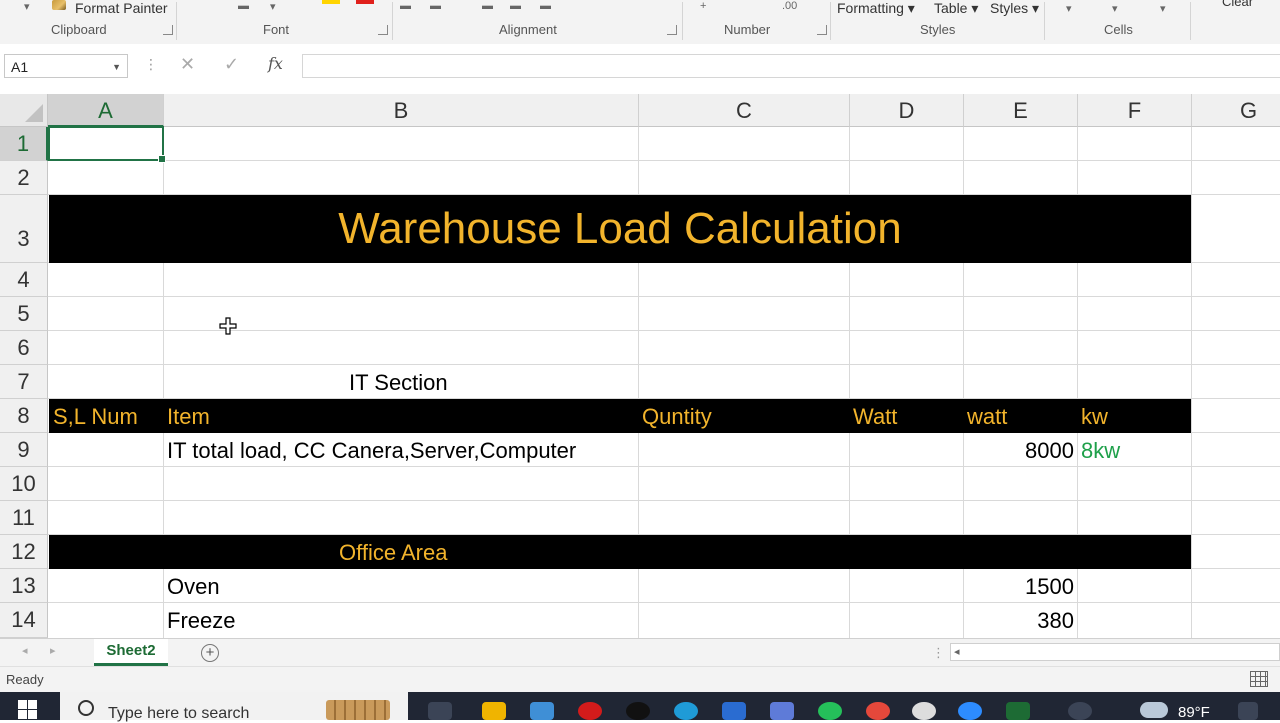  I want to click on row-header-11: 11, so click(24, 518).